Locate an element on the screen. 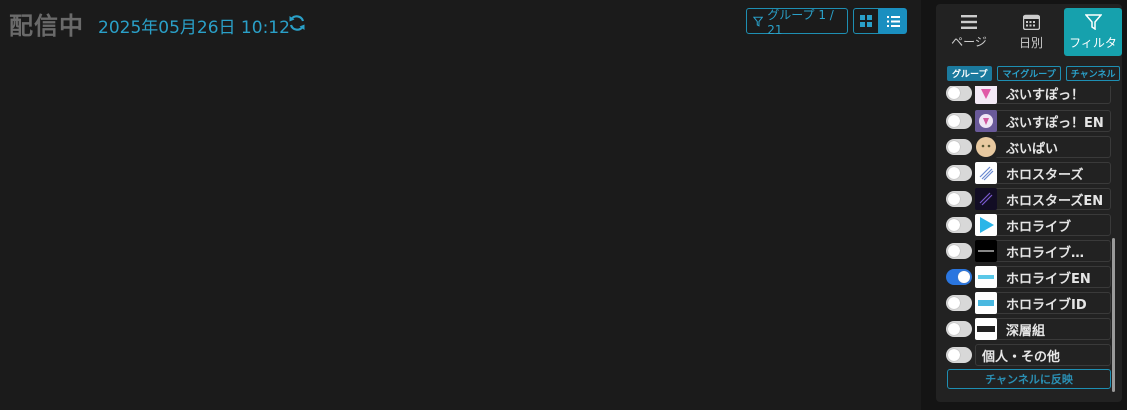 The width and height of the screenshot is (1127, 410). group-row: ぶいぱい is located at coordinates (1029, 147).